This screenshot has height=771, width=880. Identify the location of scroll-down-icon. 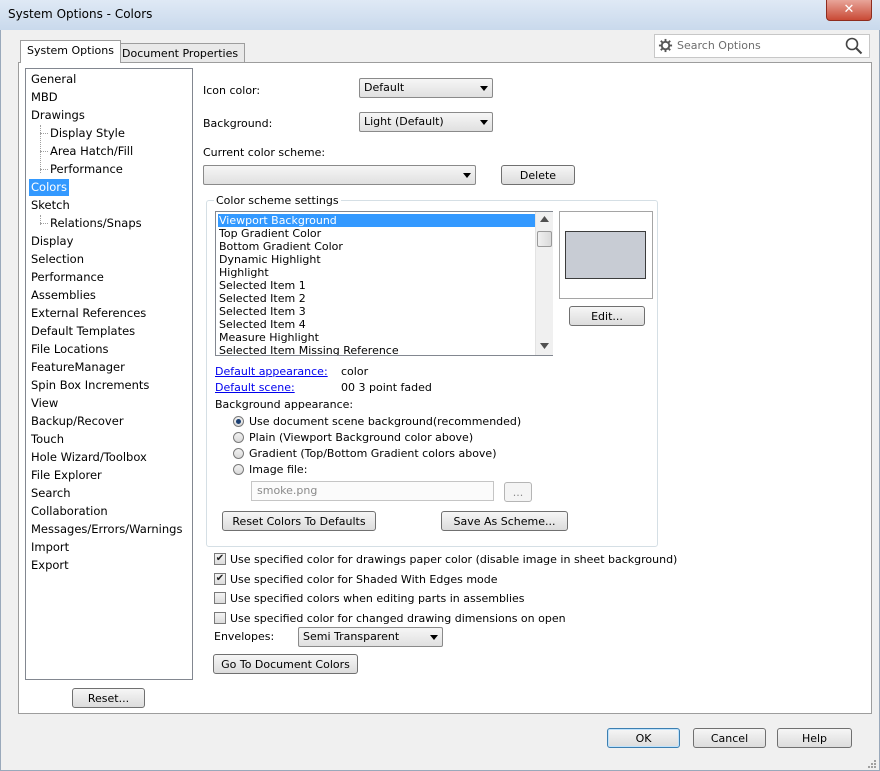
(544, 346).